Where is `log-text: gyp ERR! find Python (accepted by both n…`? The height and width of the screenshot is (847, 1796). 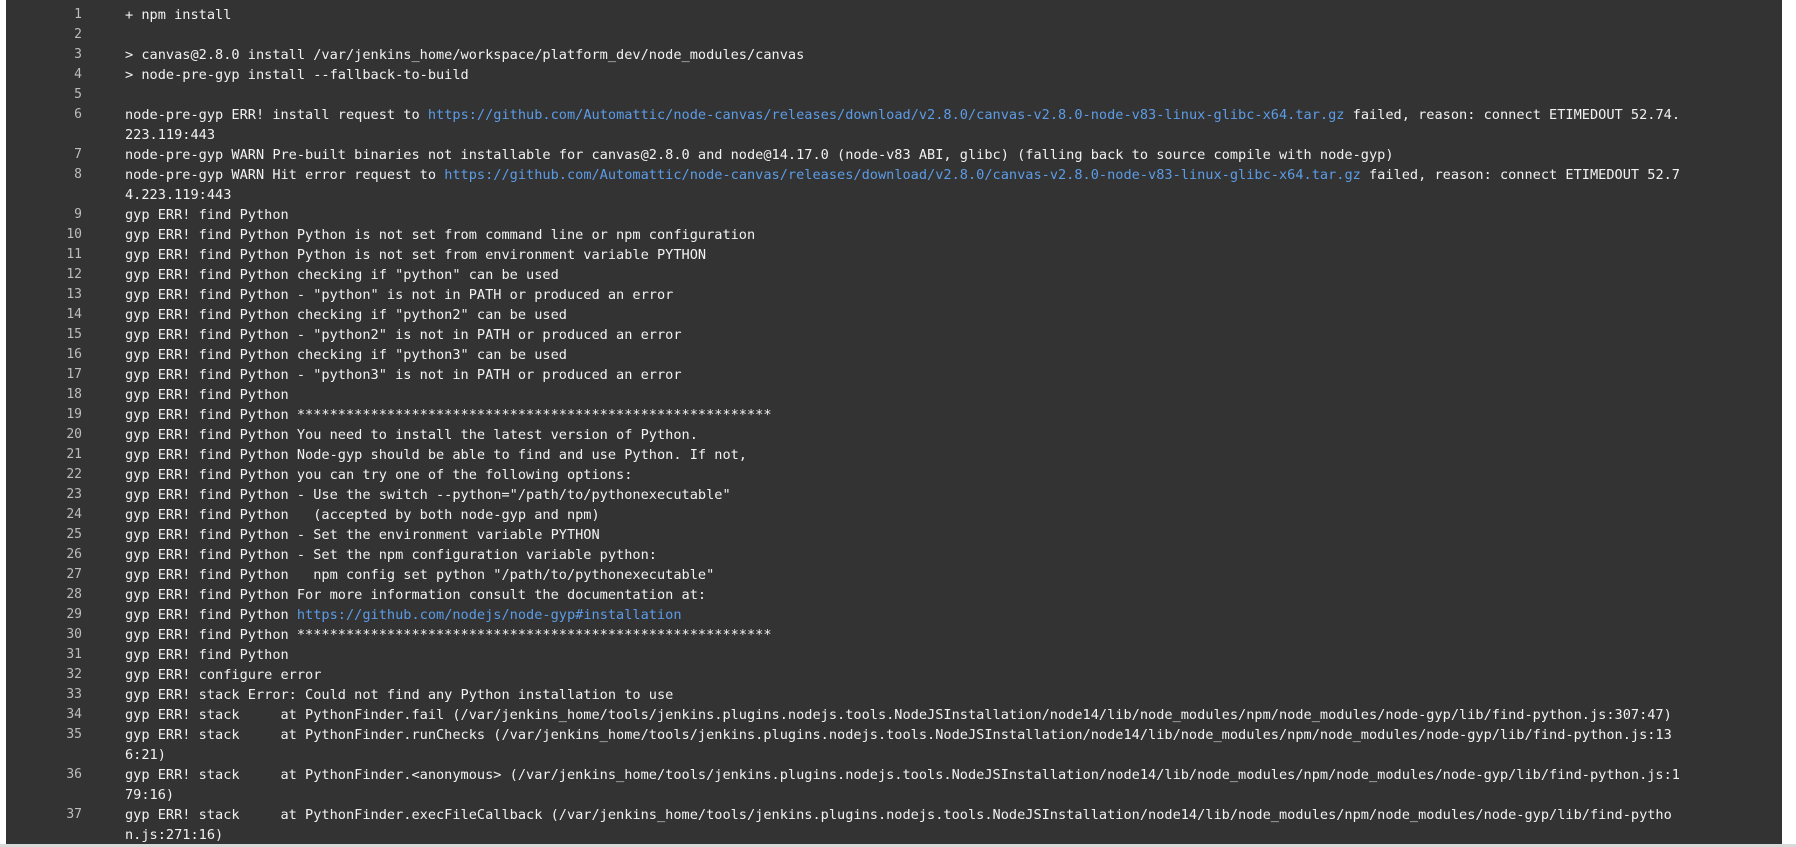 log-text: gyp ERR! find Python (accepted by both n… is located at coordinates (362, 515).